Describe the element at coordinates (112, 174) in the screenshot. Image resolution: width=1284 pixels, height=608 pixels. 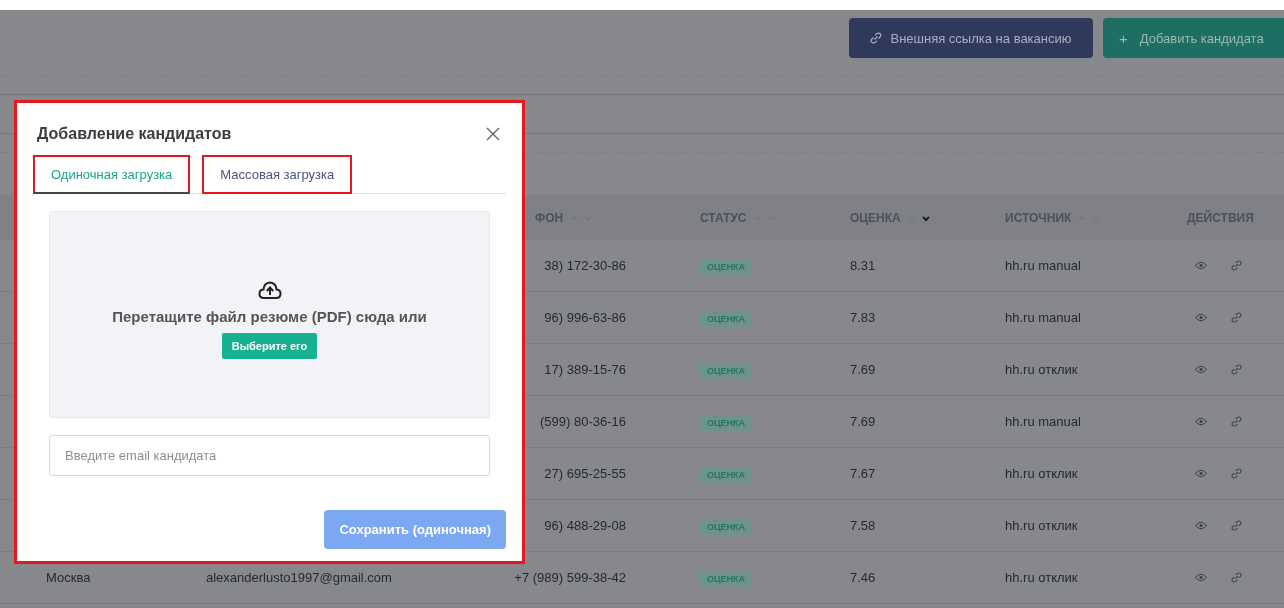
I see `upload-tab: Одиночная загрузка` at that location.